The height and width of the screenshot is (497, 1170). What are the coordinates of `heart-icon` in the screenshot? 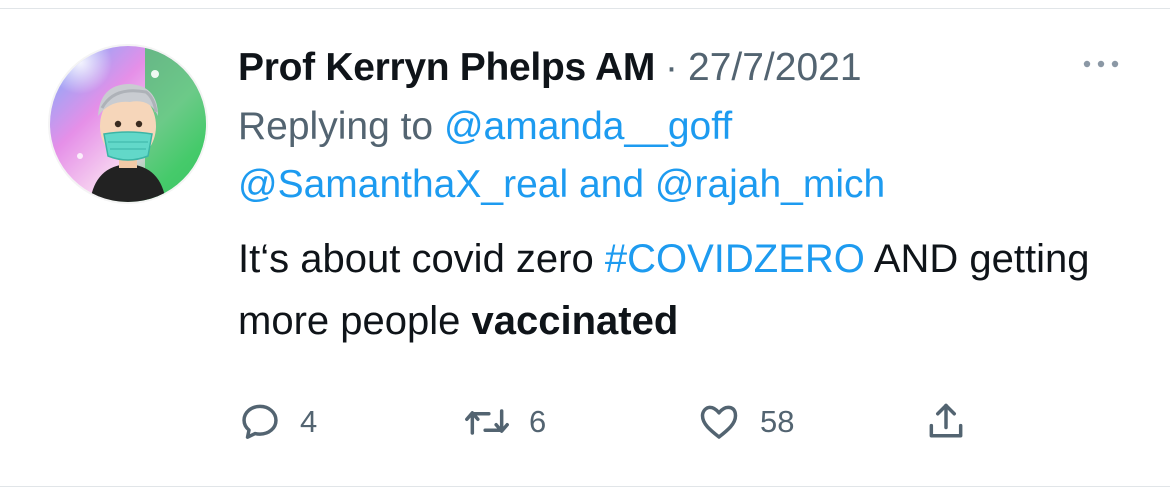 It's located at (719, 422).